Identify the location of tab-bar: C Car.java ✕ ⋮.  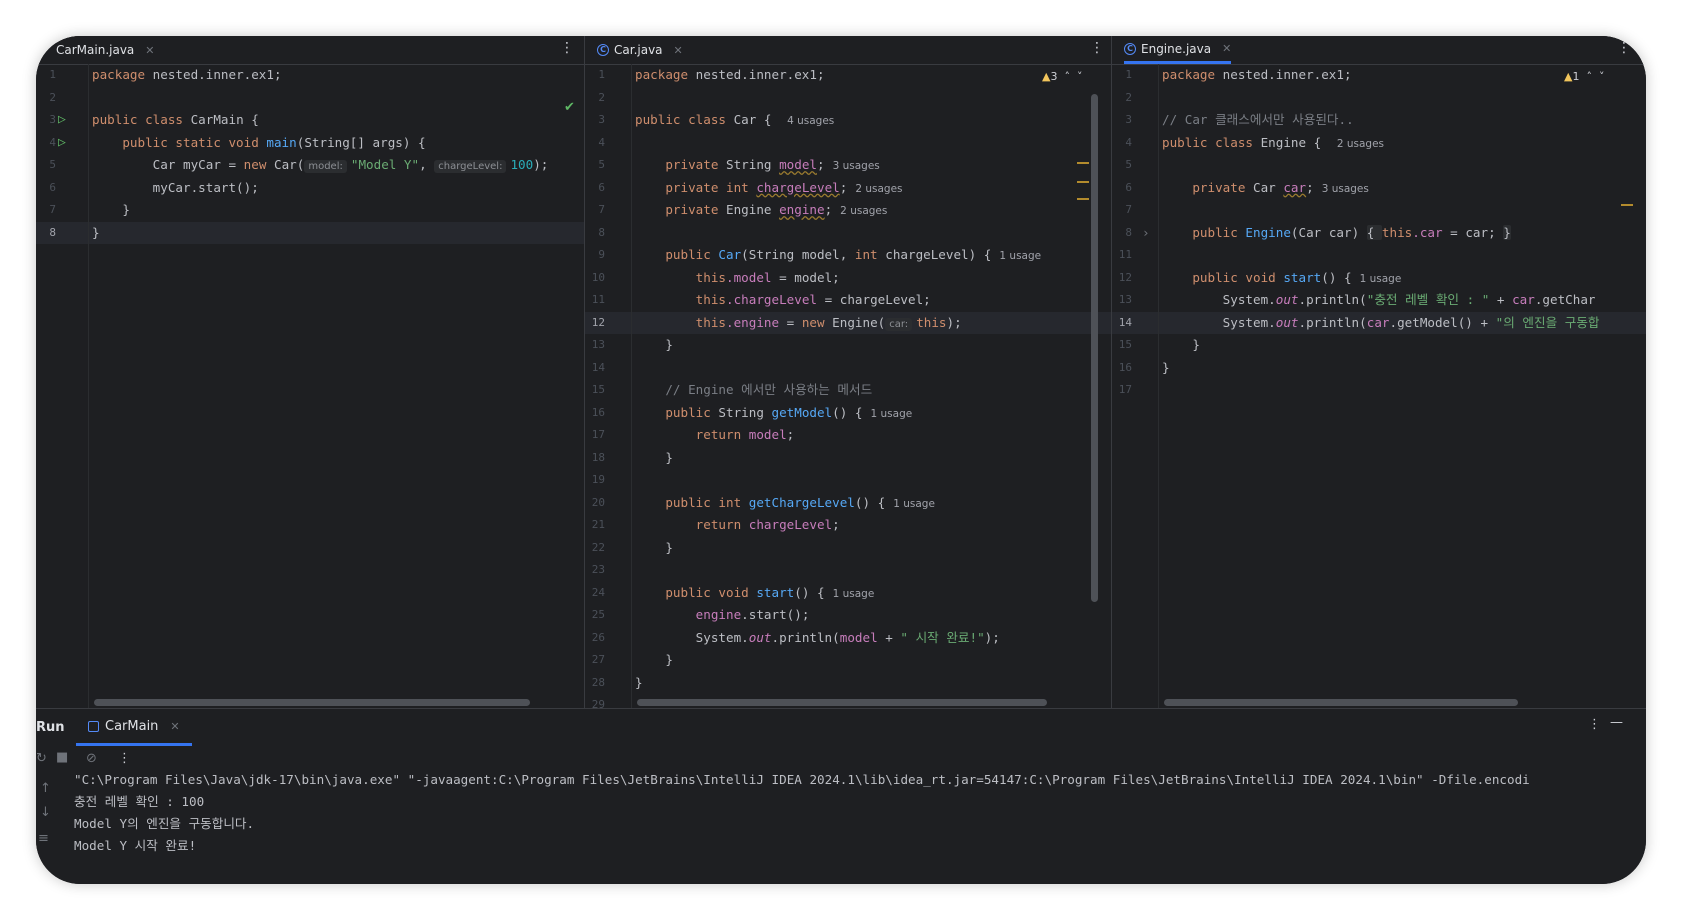
(848, 50).